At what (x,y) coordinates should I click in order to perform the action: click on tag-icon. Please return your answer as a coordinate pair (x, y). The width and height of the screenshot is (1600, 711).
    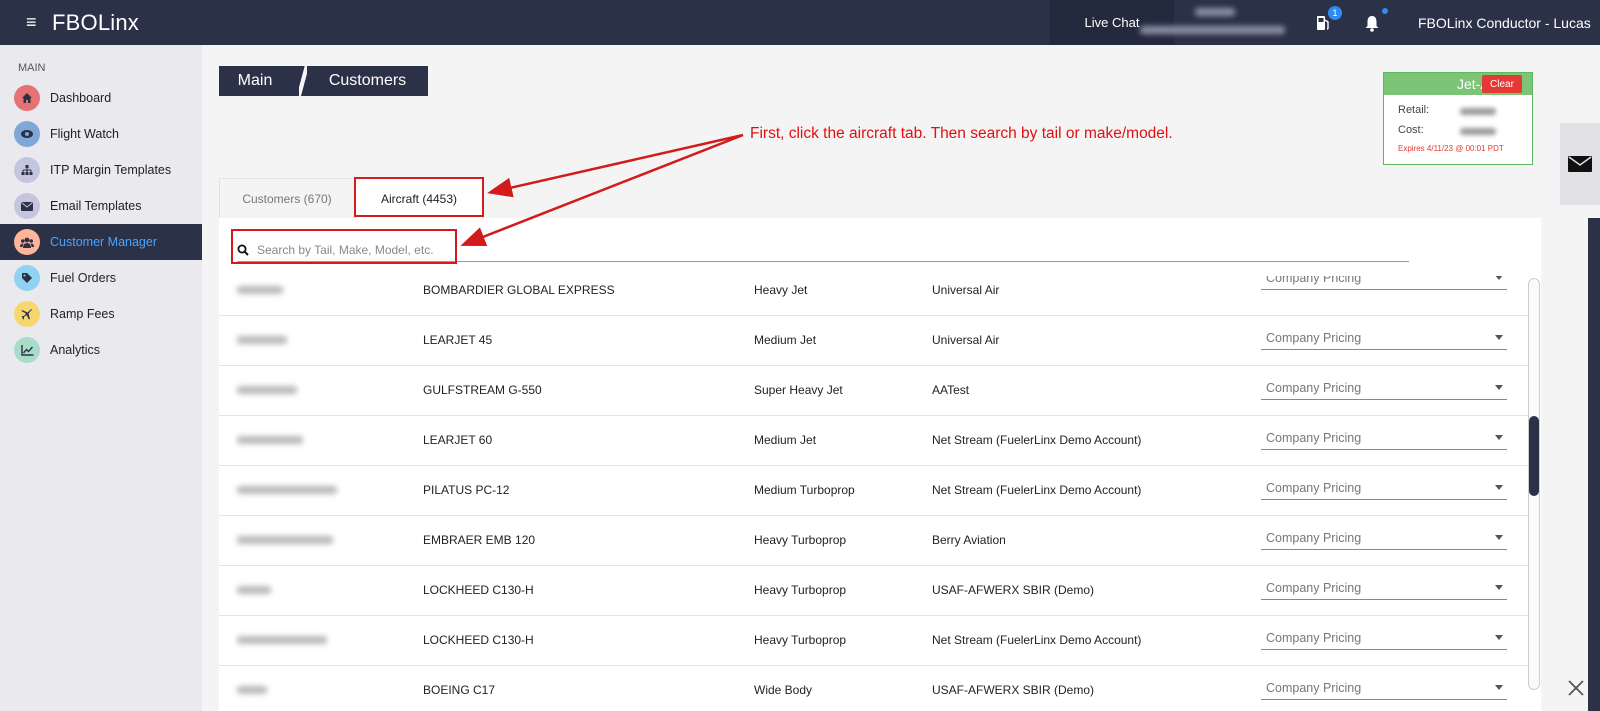
    Looking at the image, I should click on (27, 278).